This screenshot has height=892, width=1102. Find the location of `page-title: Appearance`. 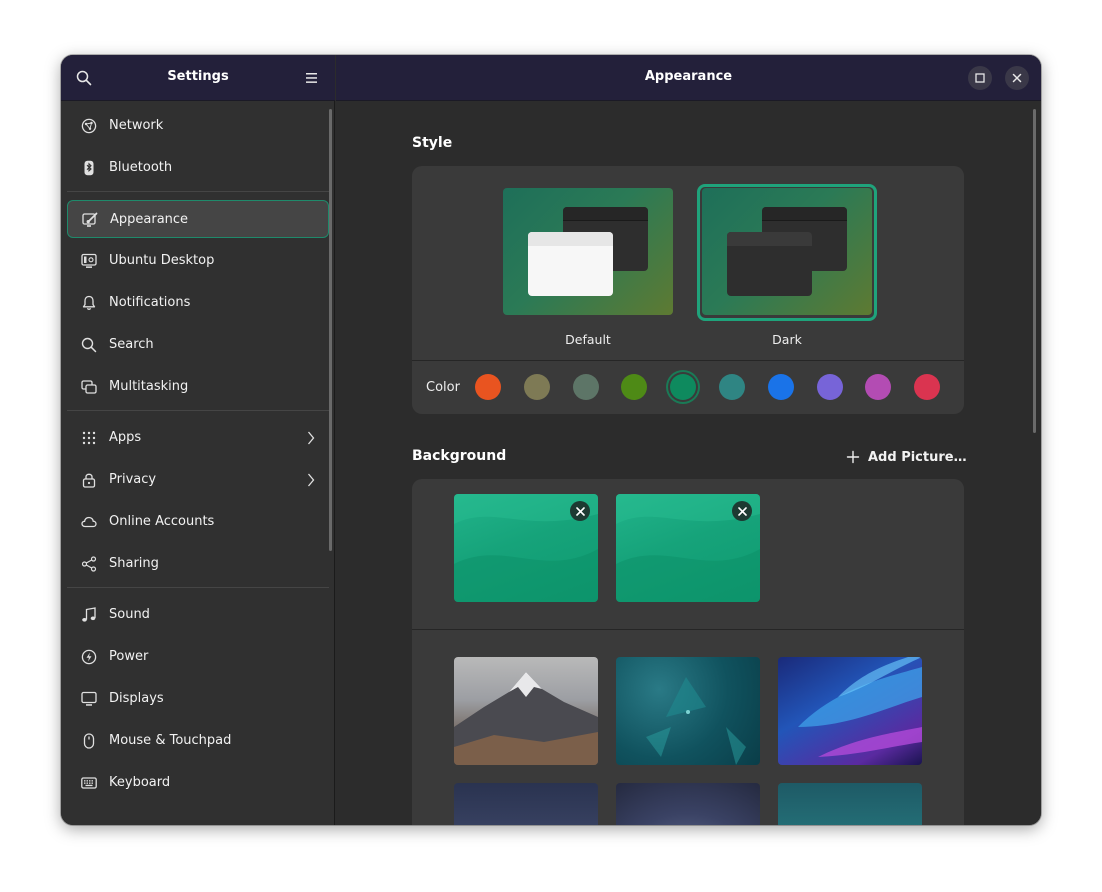

page-title: Appearance is located at coordinates (688, 76).